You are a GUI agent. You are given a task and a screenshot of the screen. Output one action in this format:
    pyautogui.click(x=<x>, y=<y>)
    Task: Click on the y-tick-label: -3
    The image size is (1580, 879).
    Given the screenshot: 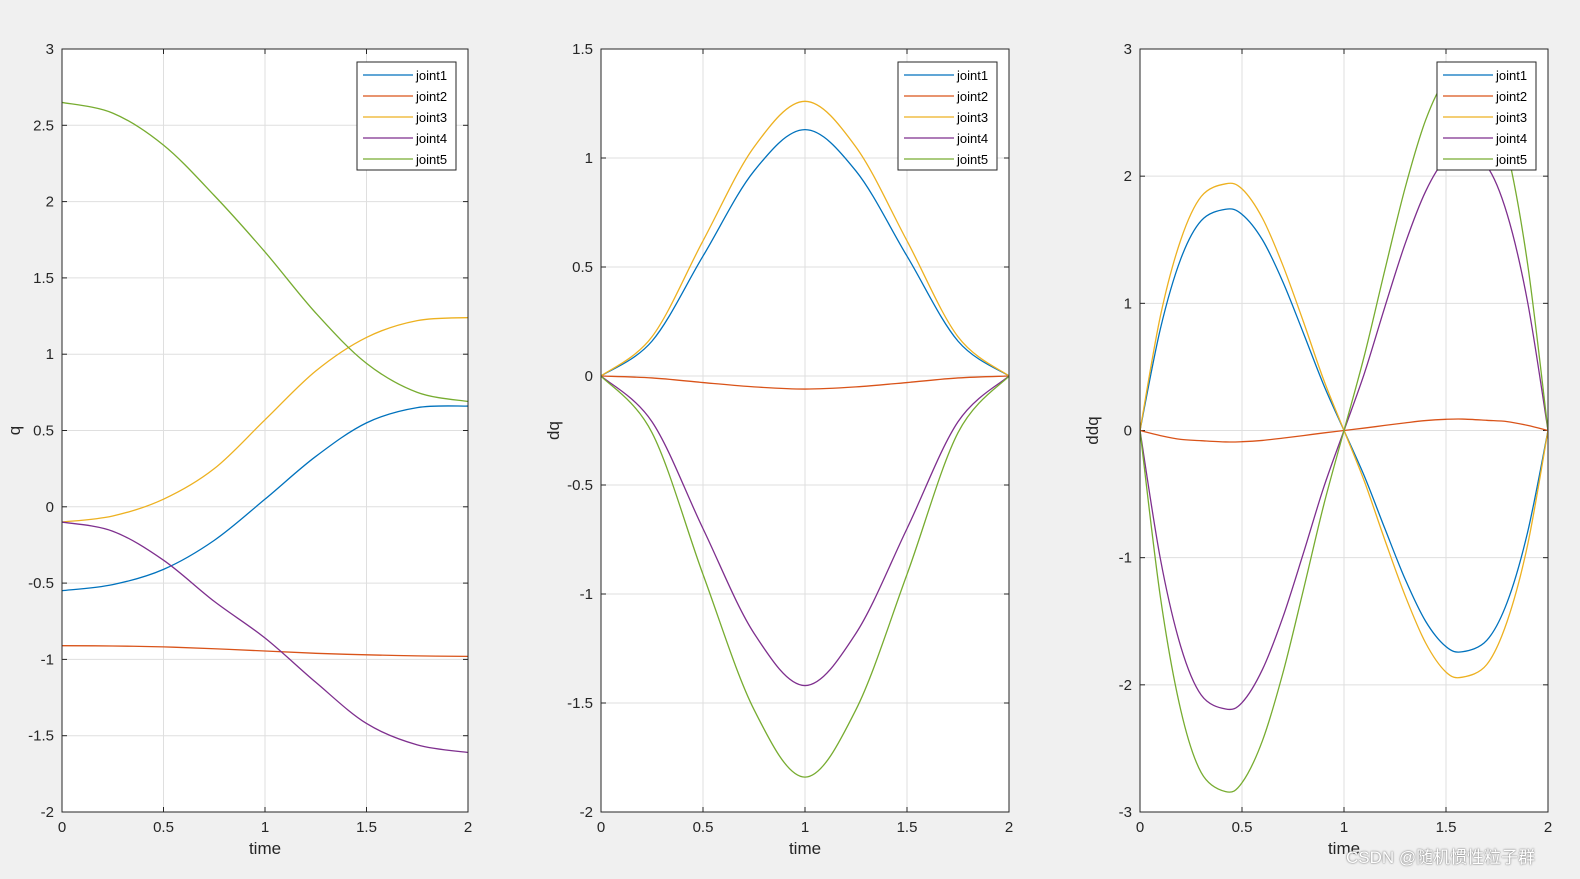 What is the action you would take?
    pyautogui.click(x=1125, y=812)
    